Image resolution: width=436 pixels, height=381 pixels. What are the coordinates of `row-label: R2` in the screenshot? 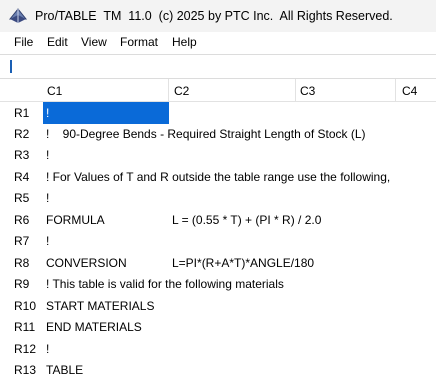 It's located at (21, 134).